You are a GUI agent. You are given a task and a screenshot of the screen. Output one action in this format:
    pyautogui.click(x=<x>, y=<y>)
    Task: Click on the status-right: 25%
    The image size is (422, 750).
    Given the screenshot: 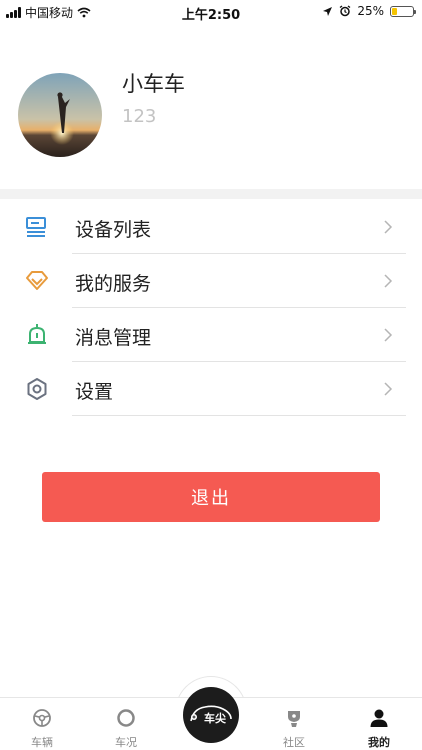 What is the action you would take?
    pyautogui.click(x=369, y=11)
    